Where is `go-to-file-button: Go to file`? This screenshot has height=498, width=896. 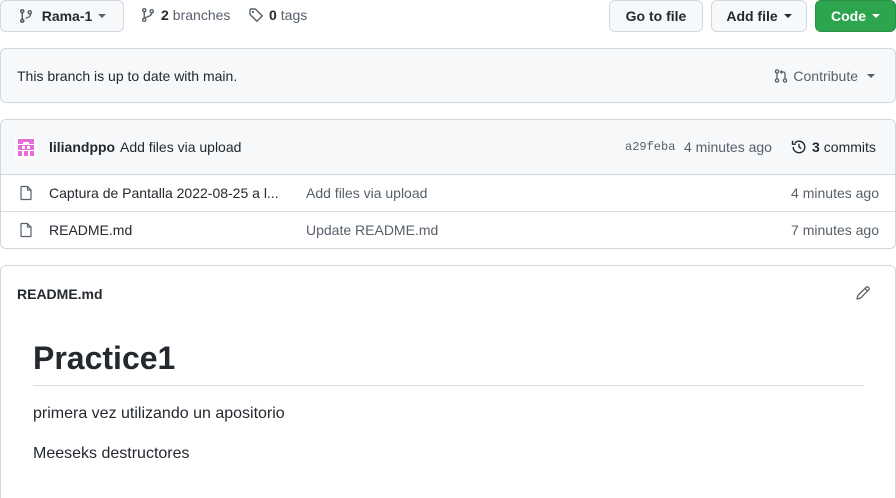
go-to-file-button: Go to file is located at coordinates (656, 16).